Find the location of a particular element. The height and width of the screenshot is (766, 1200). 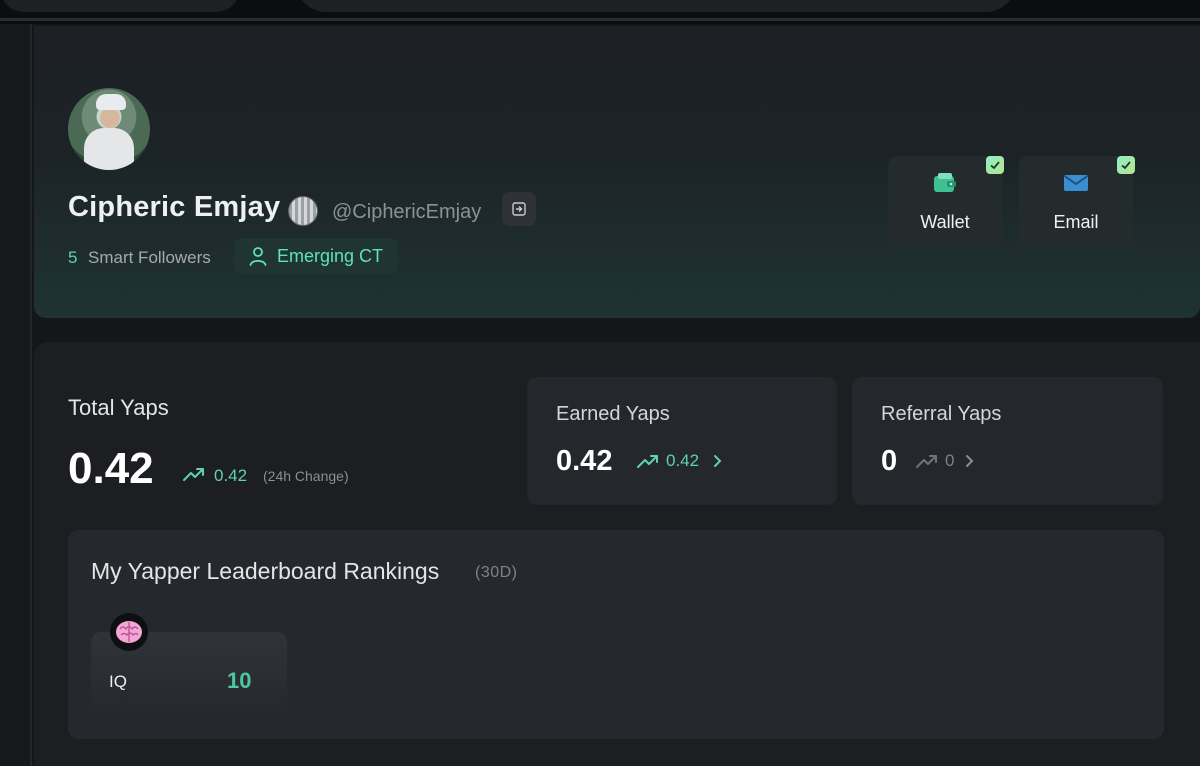

top-bar is located at coordinates (600, 12).